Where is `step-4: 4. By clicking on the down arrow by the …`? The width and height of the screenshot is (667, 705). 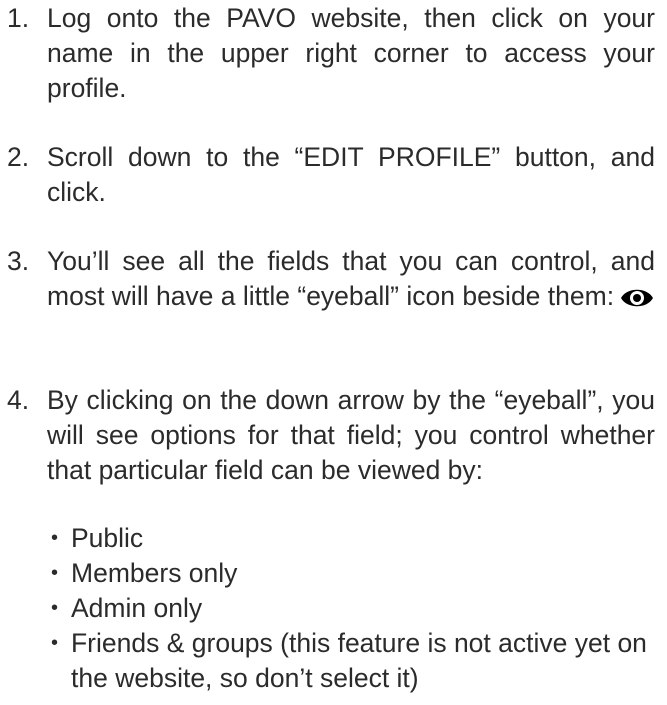
step-4: 4. By clicking on the down arrow by the … is located at coordinates (327, 435).